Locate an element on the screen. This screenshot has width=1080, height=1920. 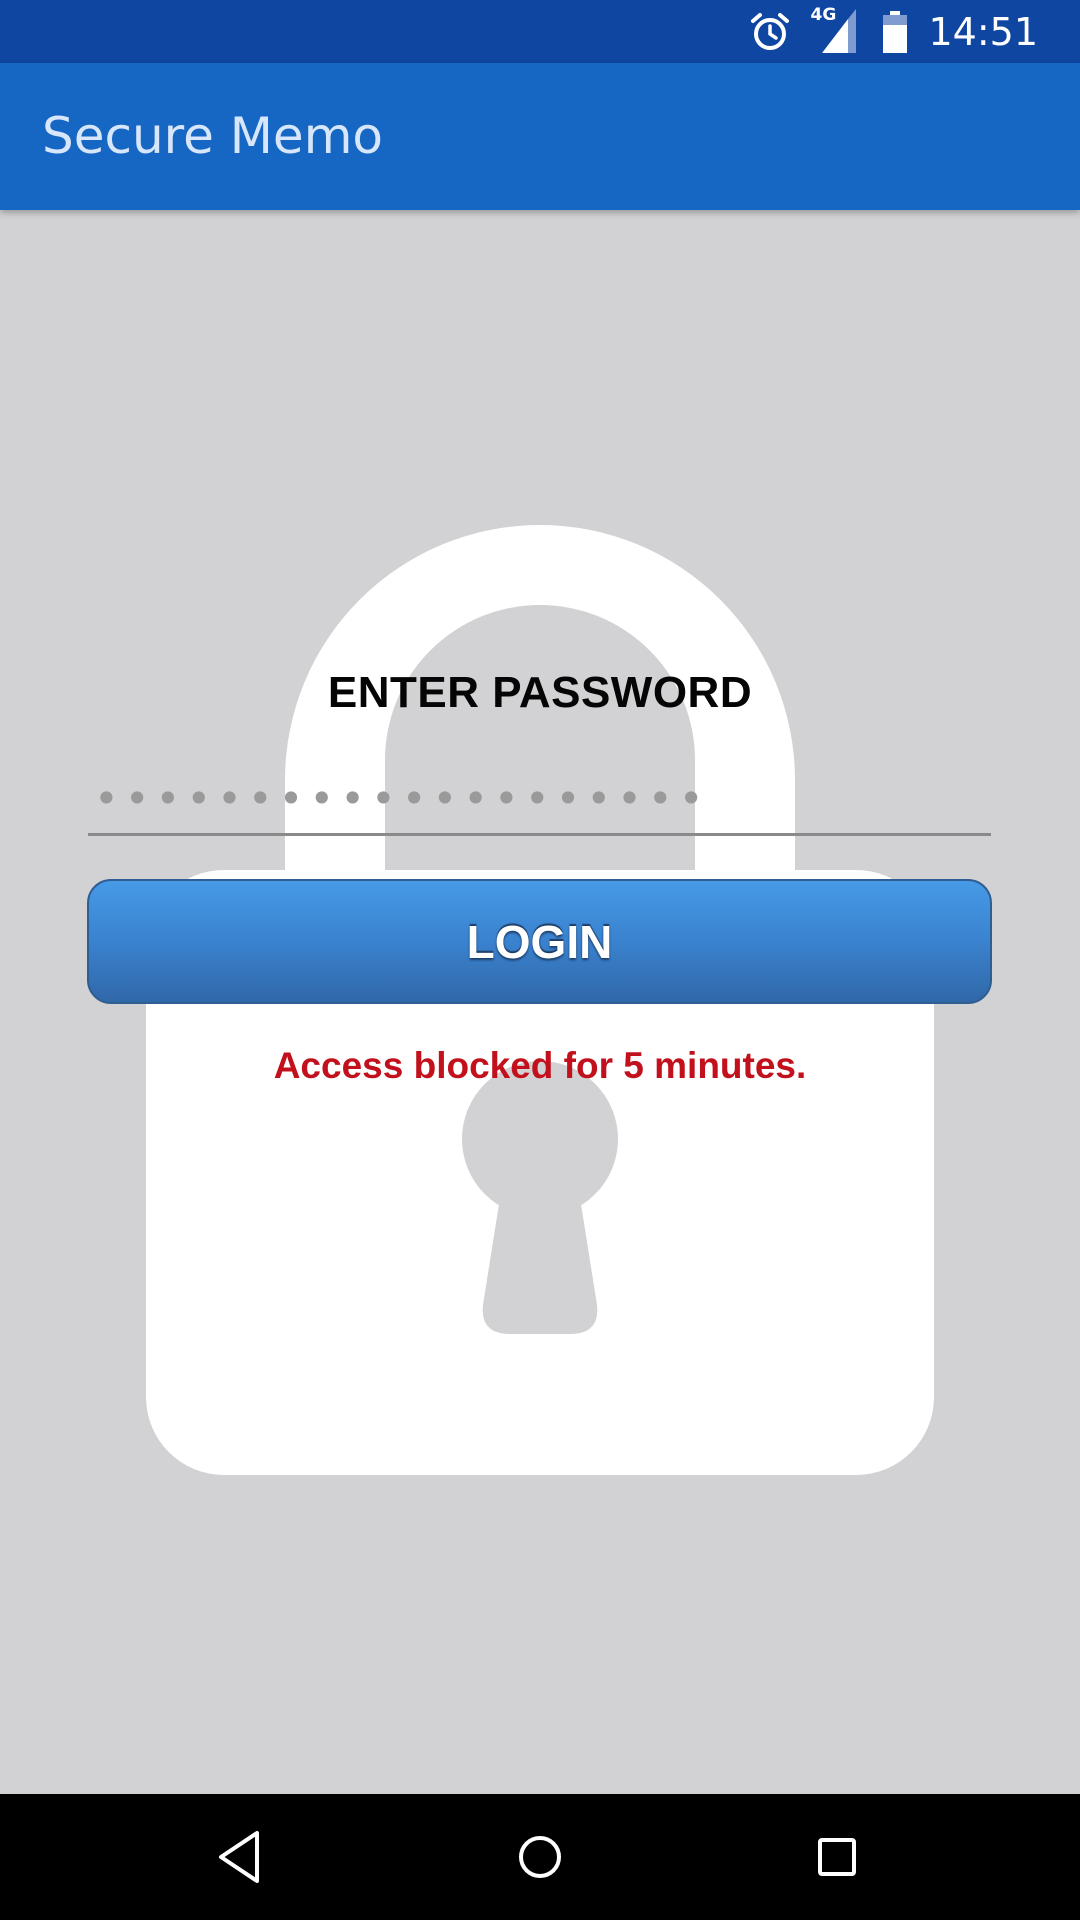
login-button: LOGIN is located at coordinates (539, 941).